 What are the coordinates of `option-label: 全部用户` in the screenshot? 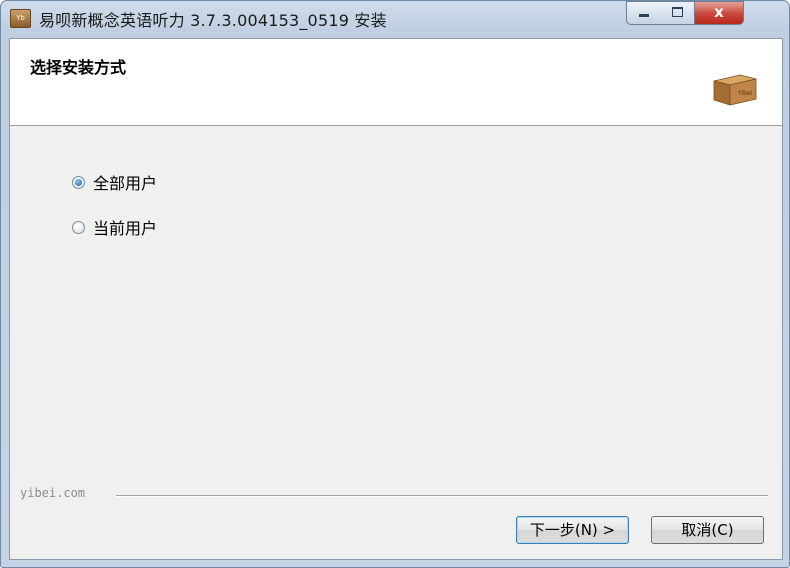 It's located at (125, 183).